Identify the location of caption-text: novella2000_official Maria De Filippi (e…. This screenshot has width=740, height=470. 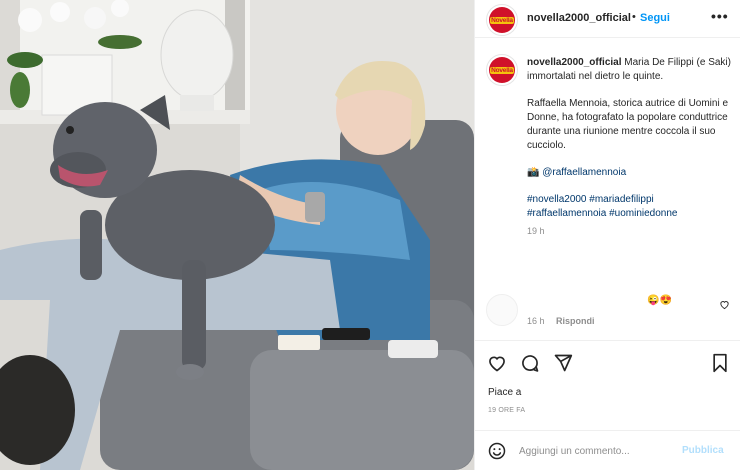
(629, 153).